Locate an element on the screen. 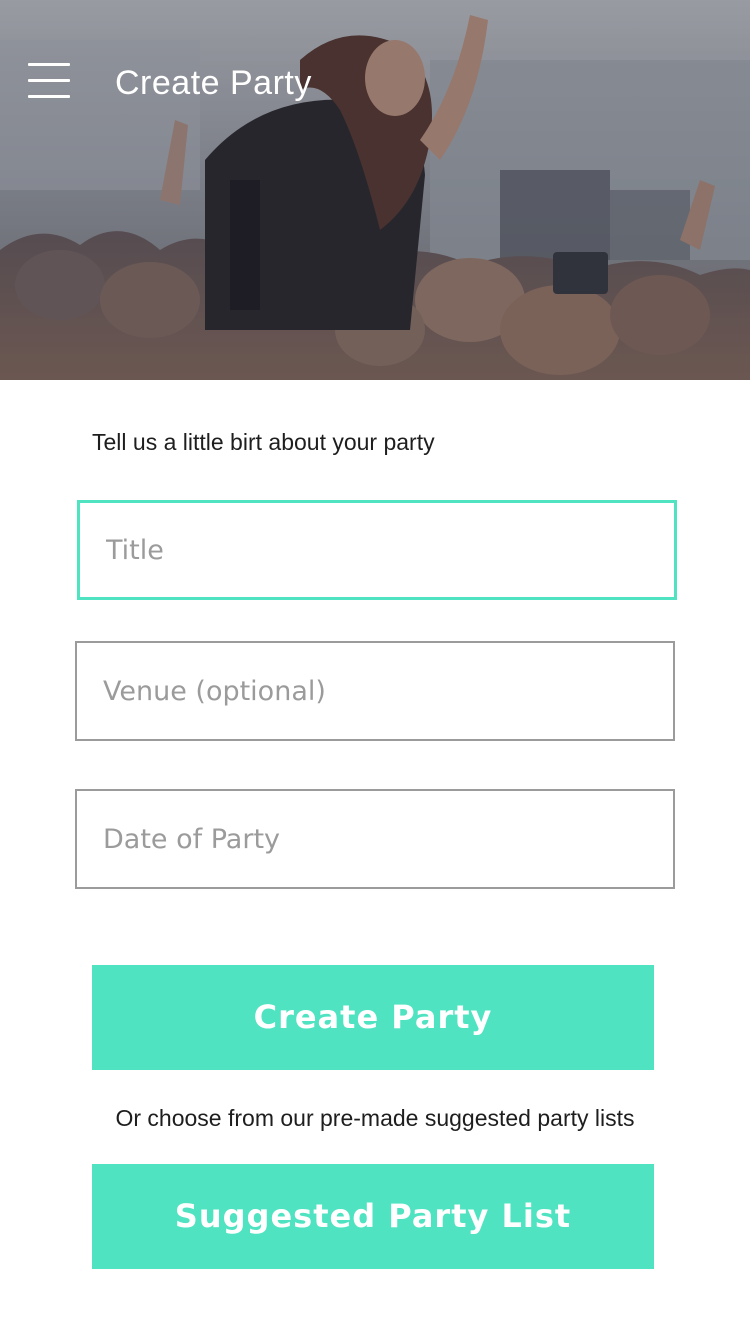 This screenshot has height=1334, width=750. form-intro-text: Tell us a little birt about your party is located at coordinates (263, 442).